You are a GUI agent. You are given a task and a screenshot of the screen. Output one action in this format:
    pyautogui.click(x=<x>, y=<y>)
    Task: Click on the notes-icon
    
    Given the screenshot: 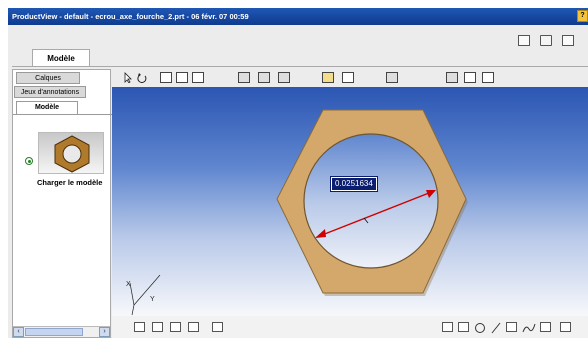 What is the action you would take?
    pyautogui.click(x=447, y=327)
    